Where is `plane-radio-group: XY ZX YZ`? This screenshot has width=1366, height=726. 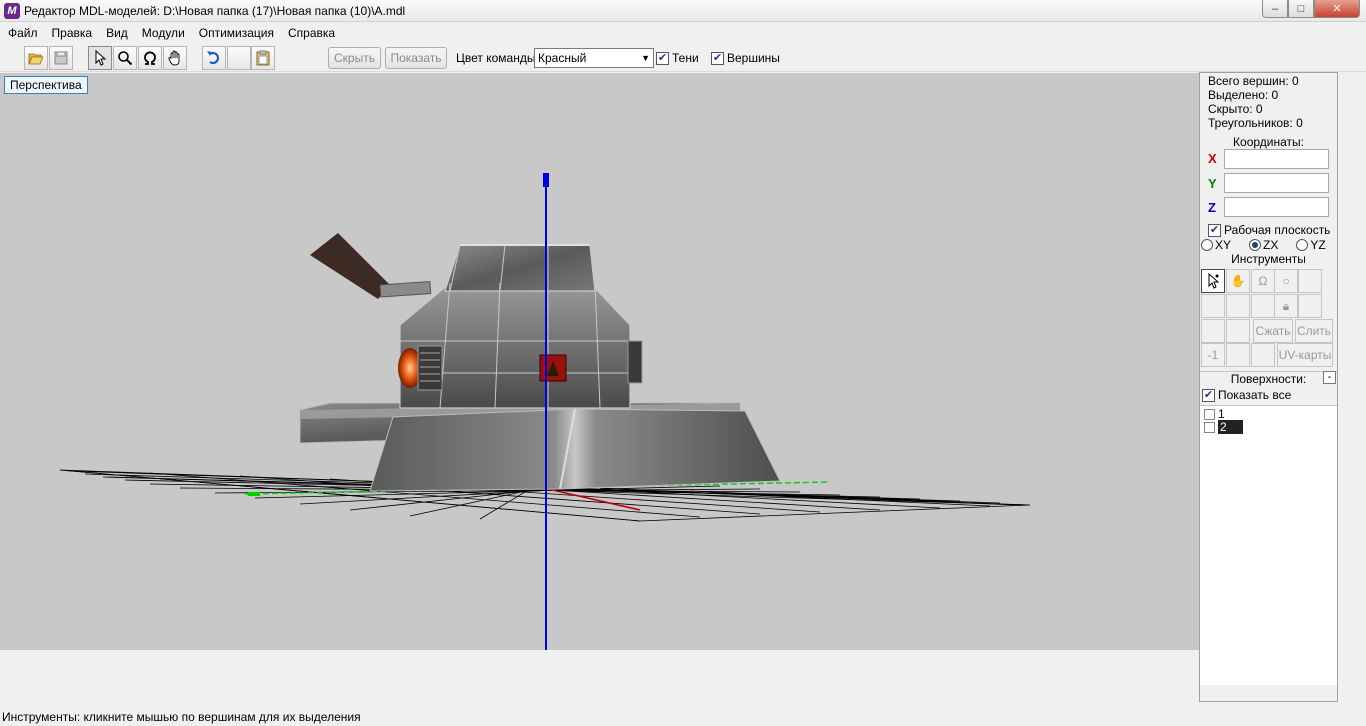 plane-radio-group: XY ZX YZ is located at coordinates (1269, 245).